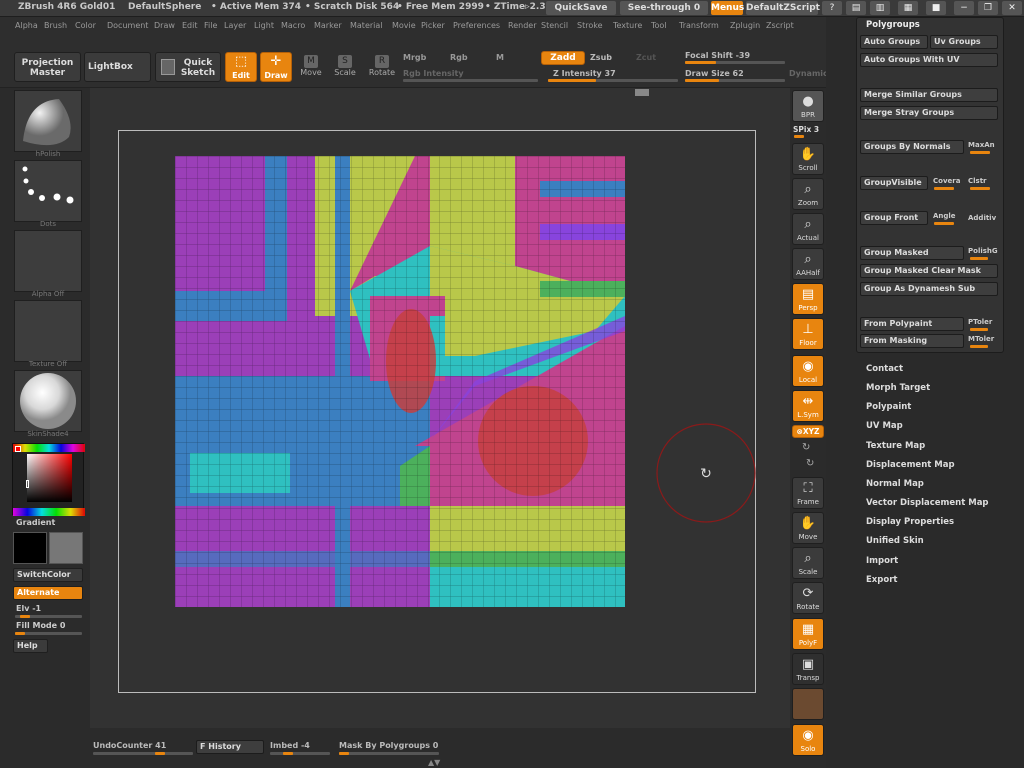  Describe the element at coordinates (49, 478) in the screenshot. I see `color-saturation-square` at that location.